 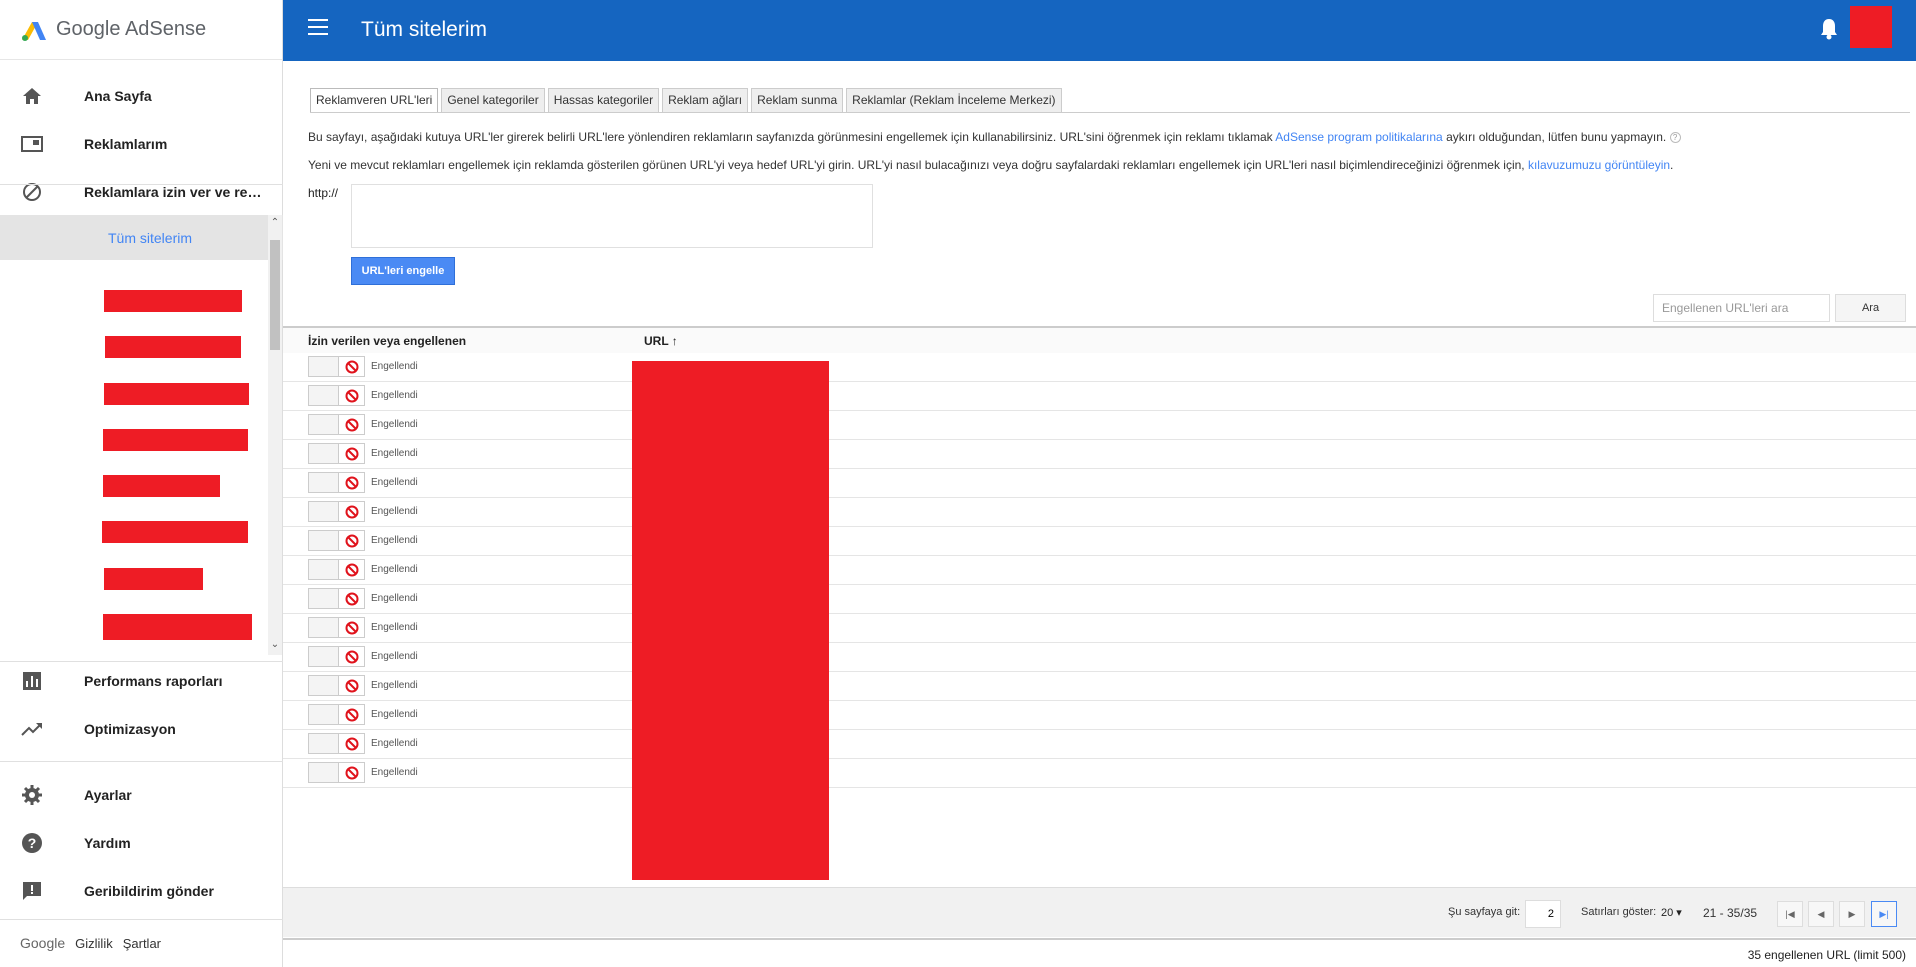 I want to click on nav-performance-reports: Performans raporları, so click(x=141, y=681).